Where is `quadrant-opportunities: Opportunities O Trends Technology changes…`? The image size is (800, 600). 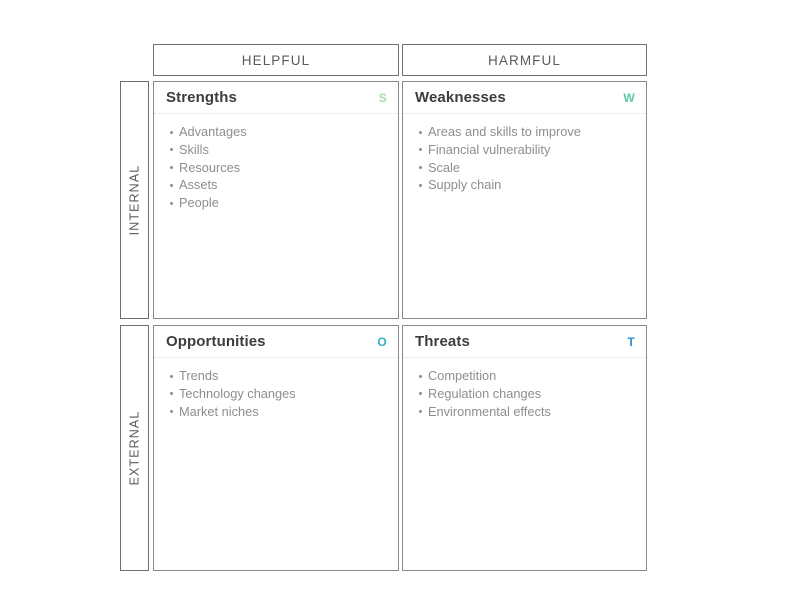
quadrant-opportunities: Opportunities O Trends Technology changes… is located at coordinates (276, 448).